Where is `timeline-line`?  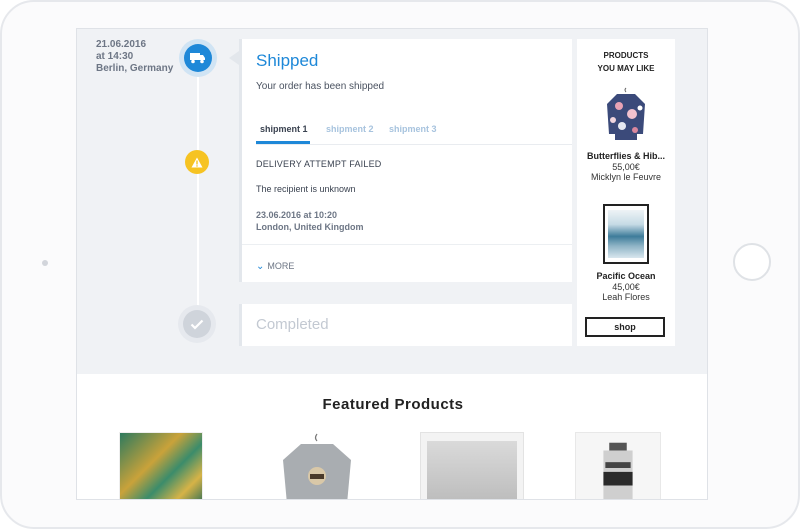 timeline-line is located at coordinates (198, 196).